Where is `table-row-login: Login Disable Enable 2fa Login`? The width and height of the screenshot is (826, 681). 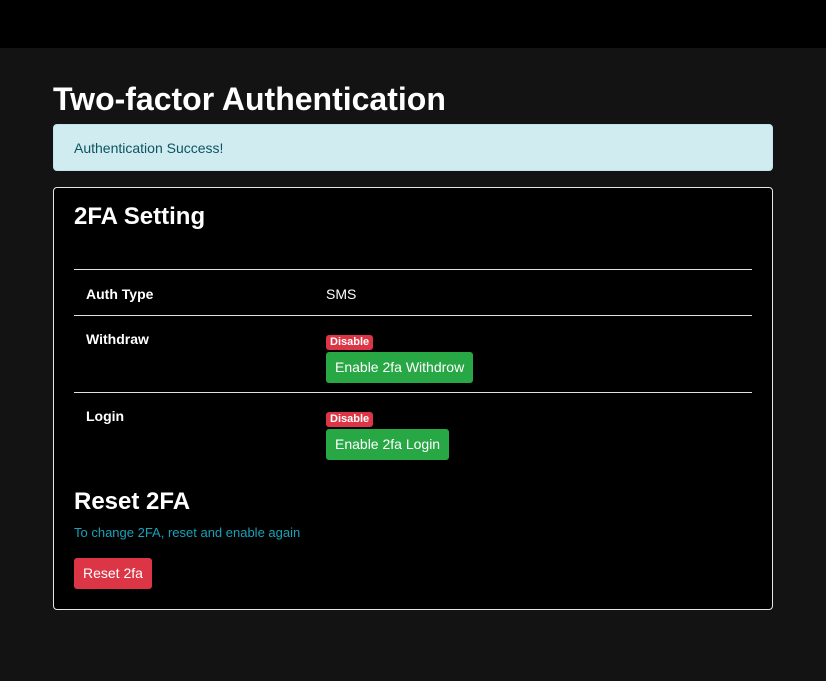
table-row-login: Login Disable Enable 2fa Login is located at coordinates (413, 431).